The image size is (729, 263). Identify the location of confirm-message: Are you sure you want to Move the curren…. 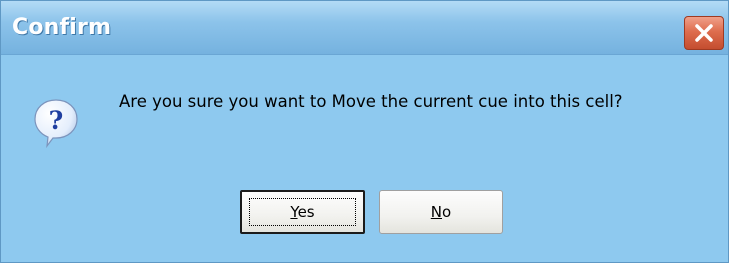
(371, 101).